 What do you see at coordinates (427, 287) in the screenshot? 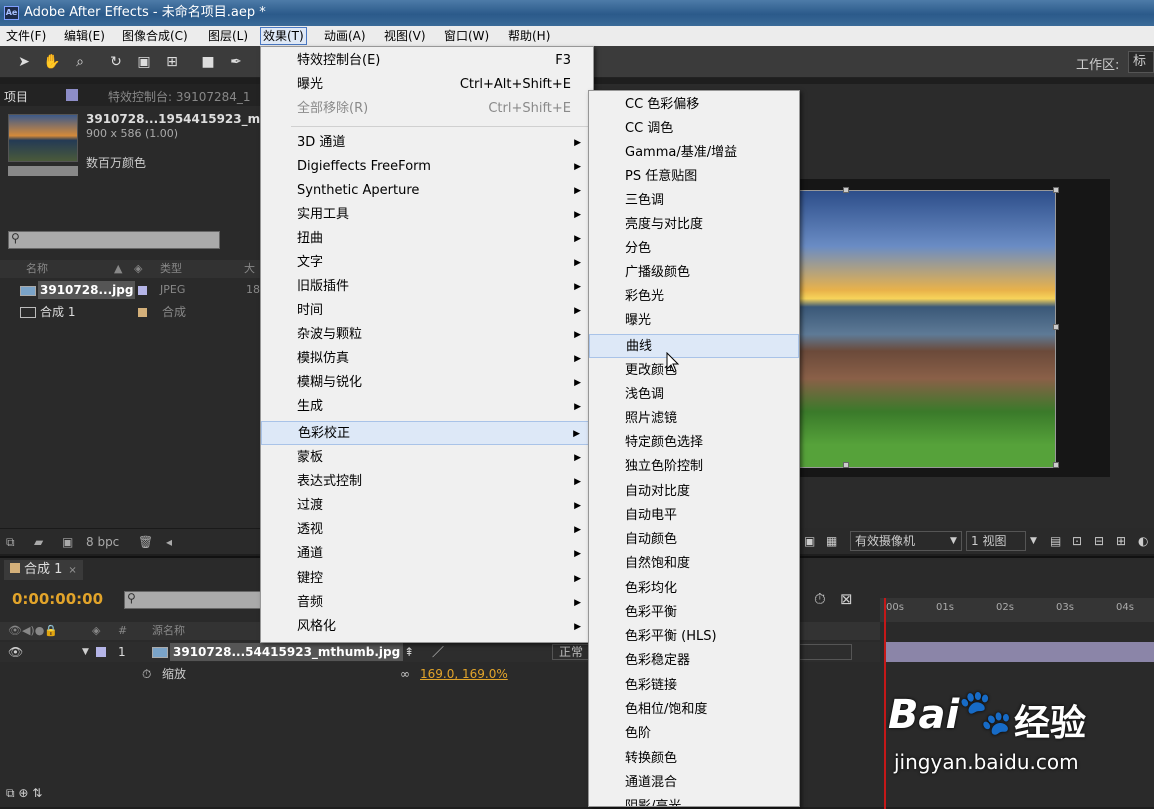
I see `menu-item-obsolete: 旧版插件 ▶` at bounding box center [427, 287].